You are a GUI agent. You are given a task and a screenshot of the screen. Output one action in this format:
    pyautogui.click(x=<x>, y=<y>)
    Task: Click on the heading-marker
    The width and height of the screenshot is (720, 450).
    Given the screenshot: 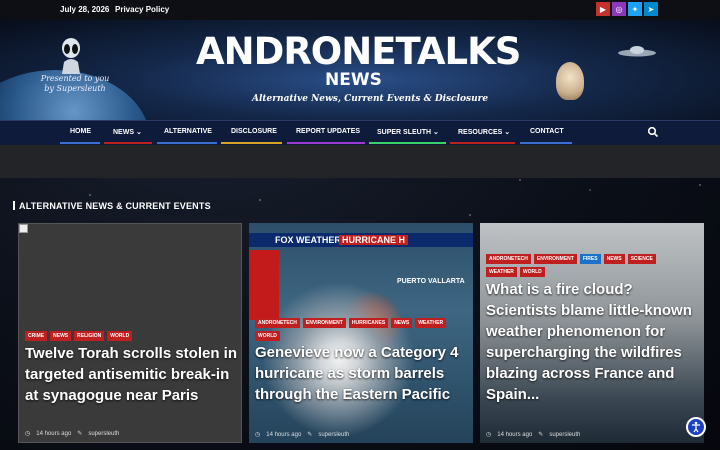 What is the action you would take?
    pyautogui.click(x=14, y=205)
    